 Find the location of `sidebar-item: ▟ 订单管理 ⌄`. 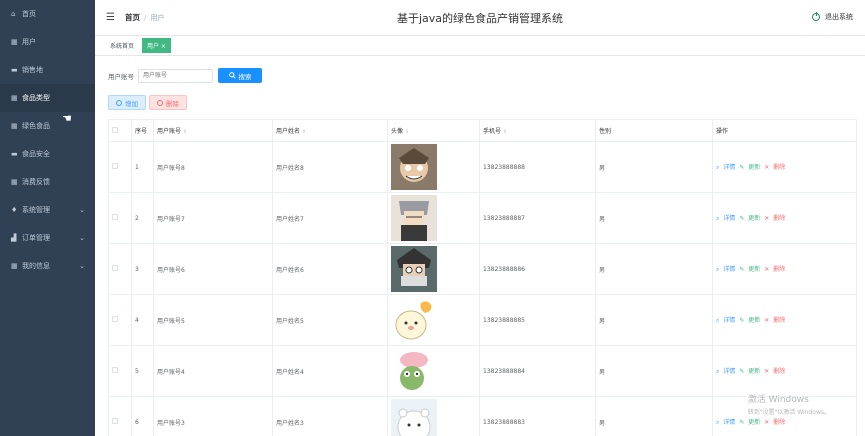

sidebar-item: ▟ 订单管理 ⌄ is located at coordinates (47, 238).